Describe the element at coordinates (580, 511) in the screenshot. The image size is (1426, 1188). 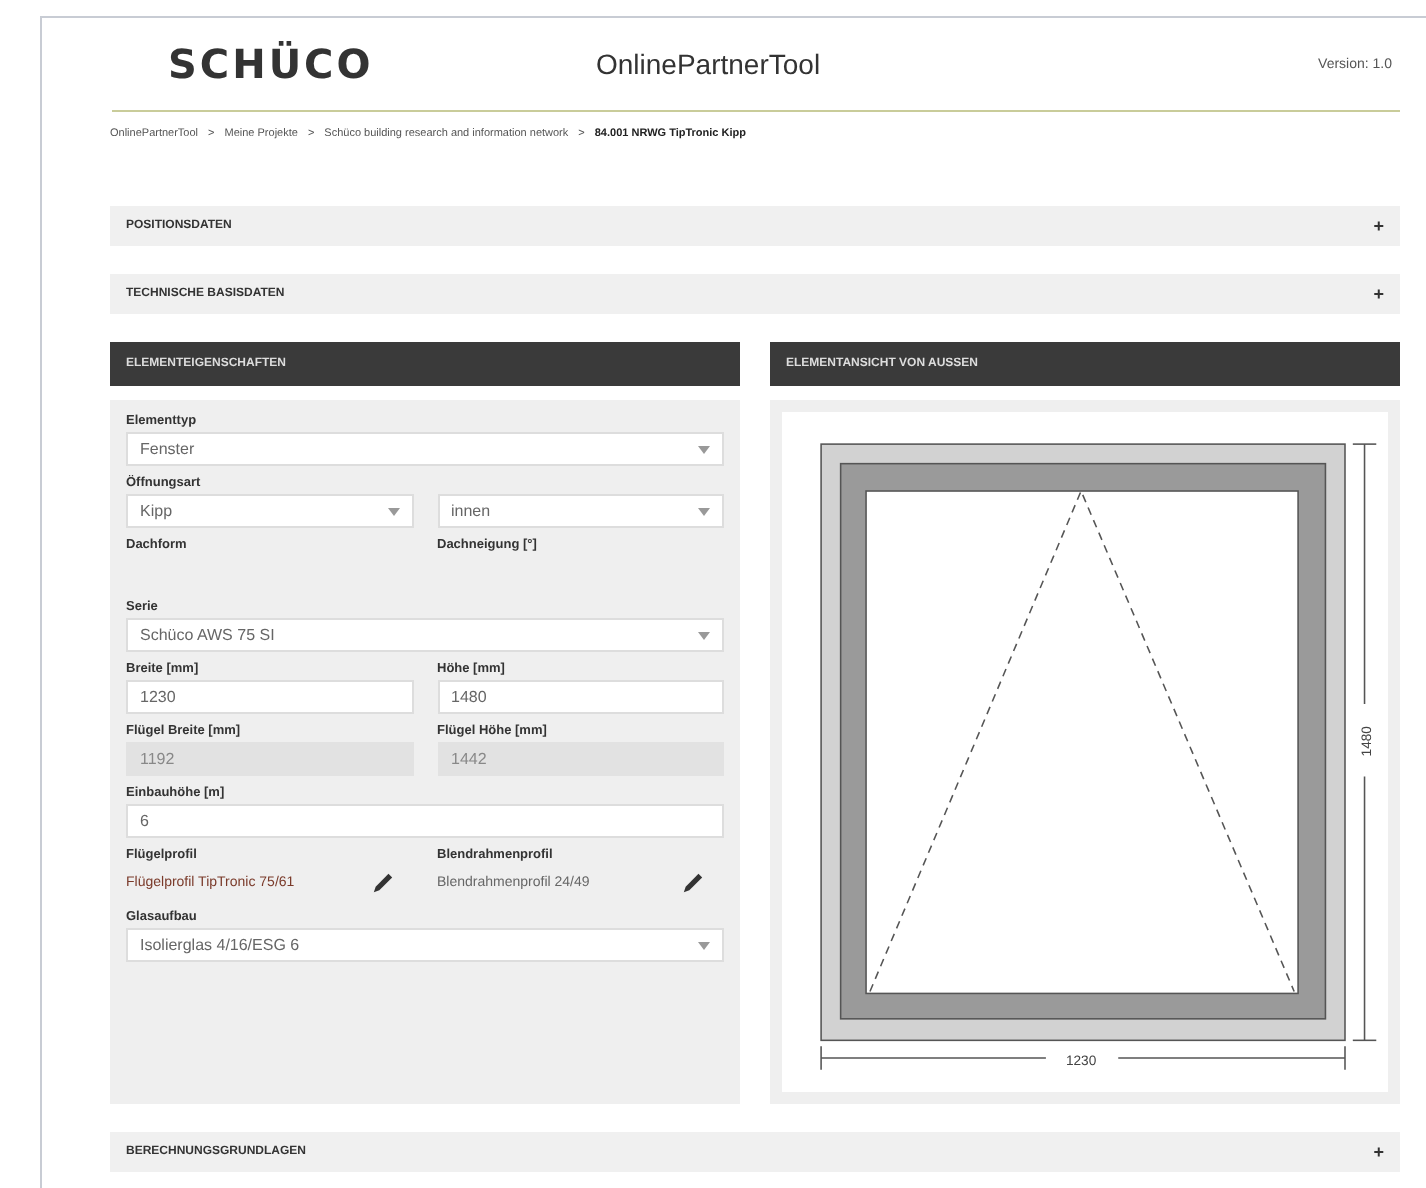
I see `select-field: innen` at that location.